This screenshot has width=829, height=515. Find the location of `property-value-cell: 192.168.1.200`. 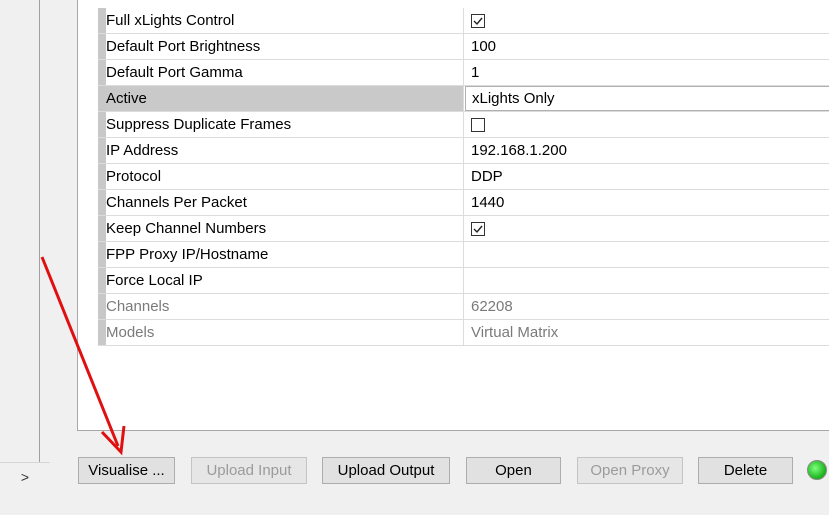

property-value-cell: 192.168.1.200 is located at coordinates (647, 150).